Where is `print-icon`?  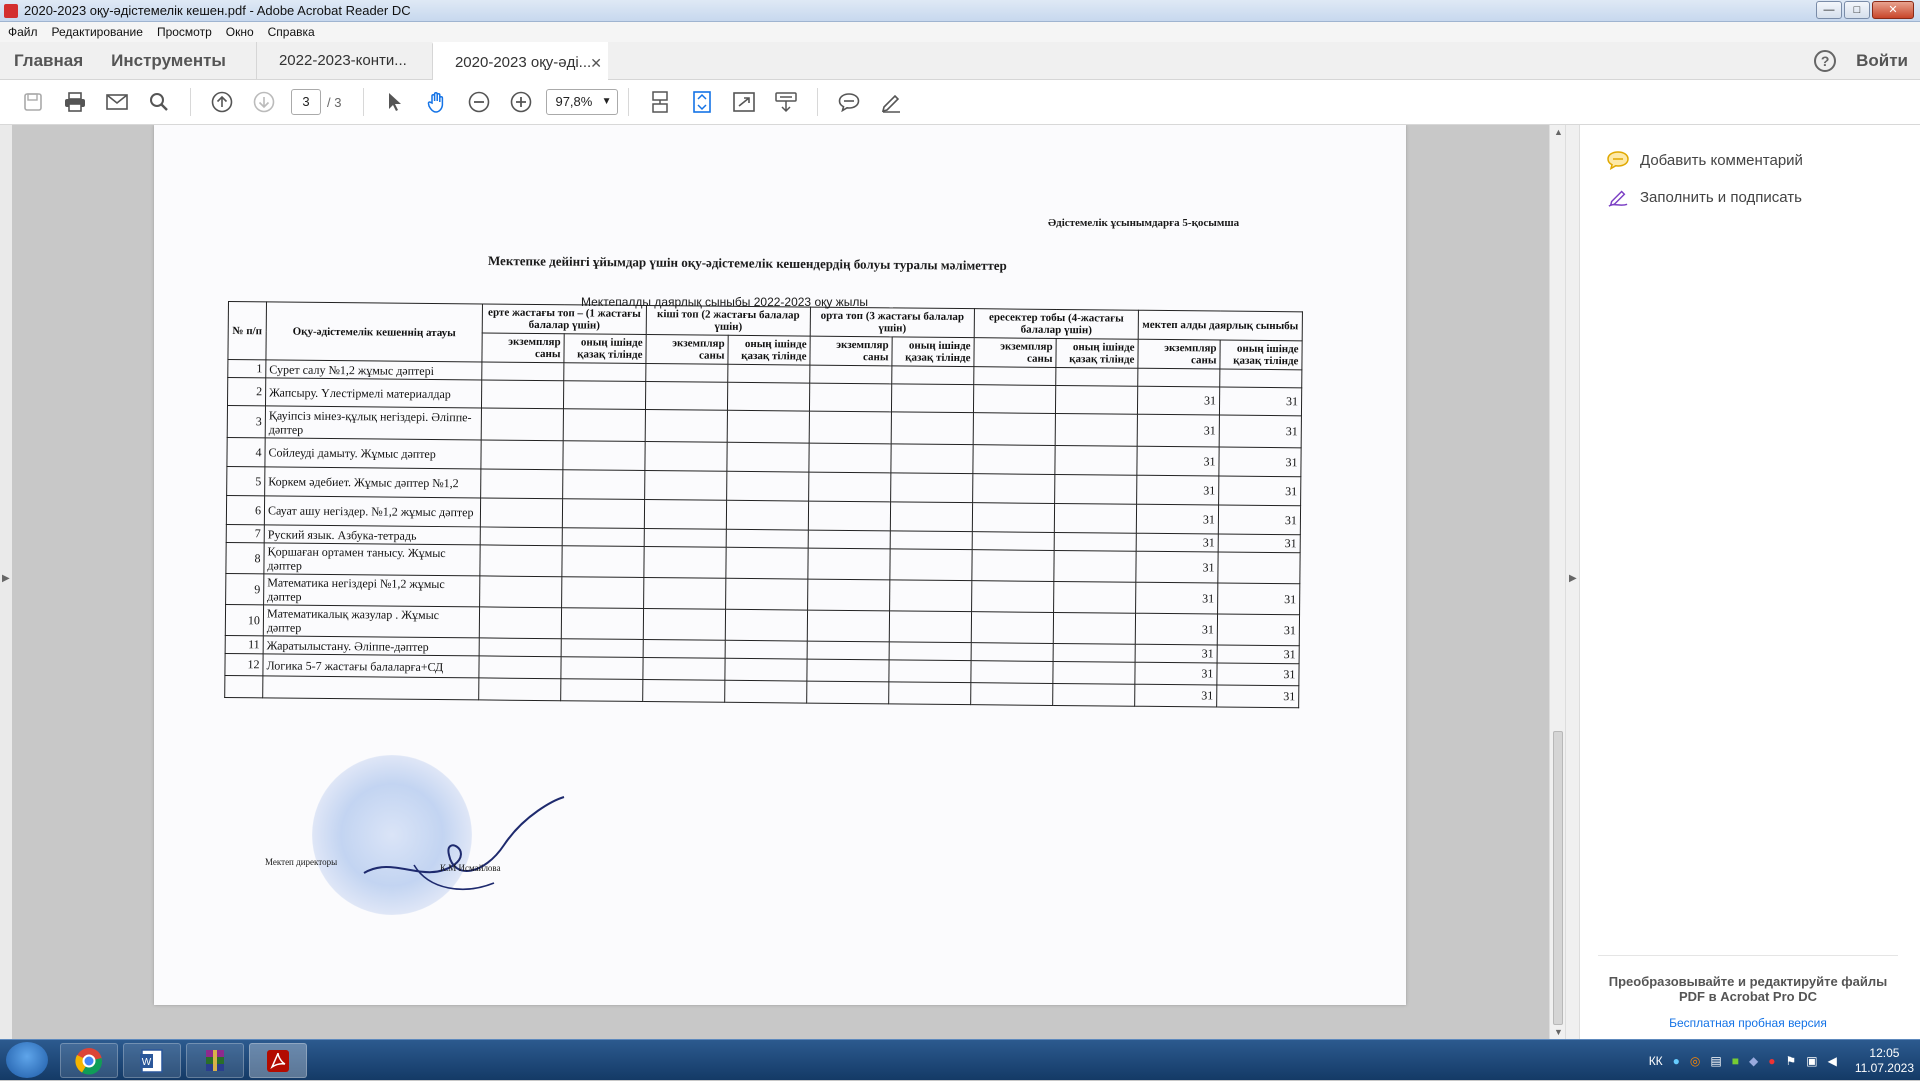 print-icon is located at coordinates (75, 102).